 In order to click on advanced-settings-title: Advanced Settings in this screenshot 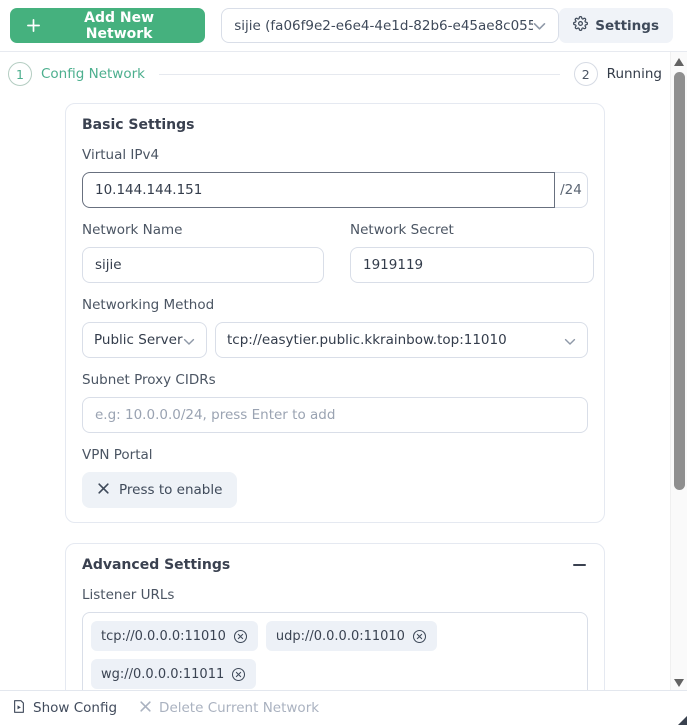, I will do `click(156, 565)`.